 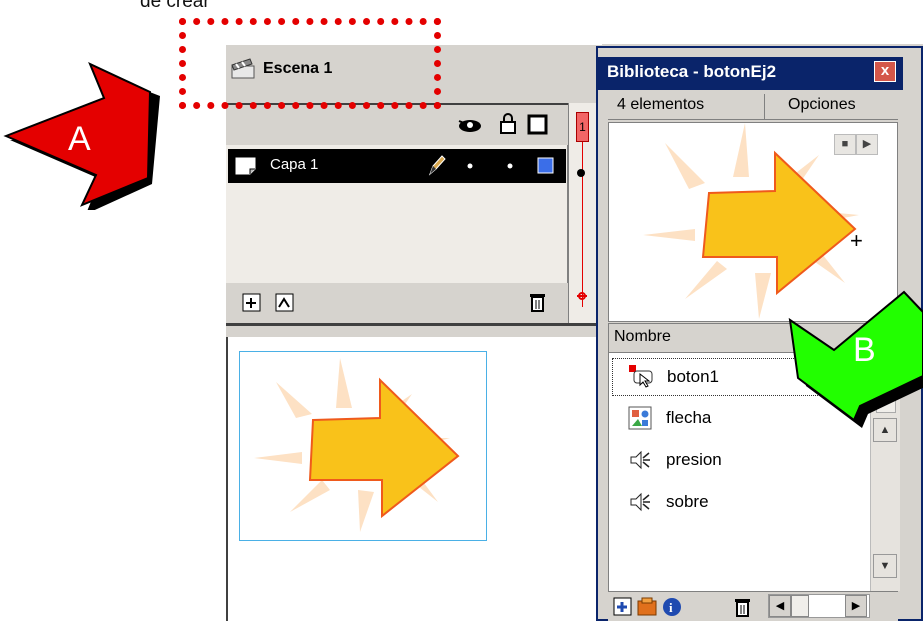 What do you see at coordinates (864, 350) in the screenshot?
I see `annotation-label-b: B` at bounding box center [864, 350].